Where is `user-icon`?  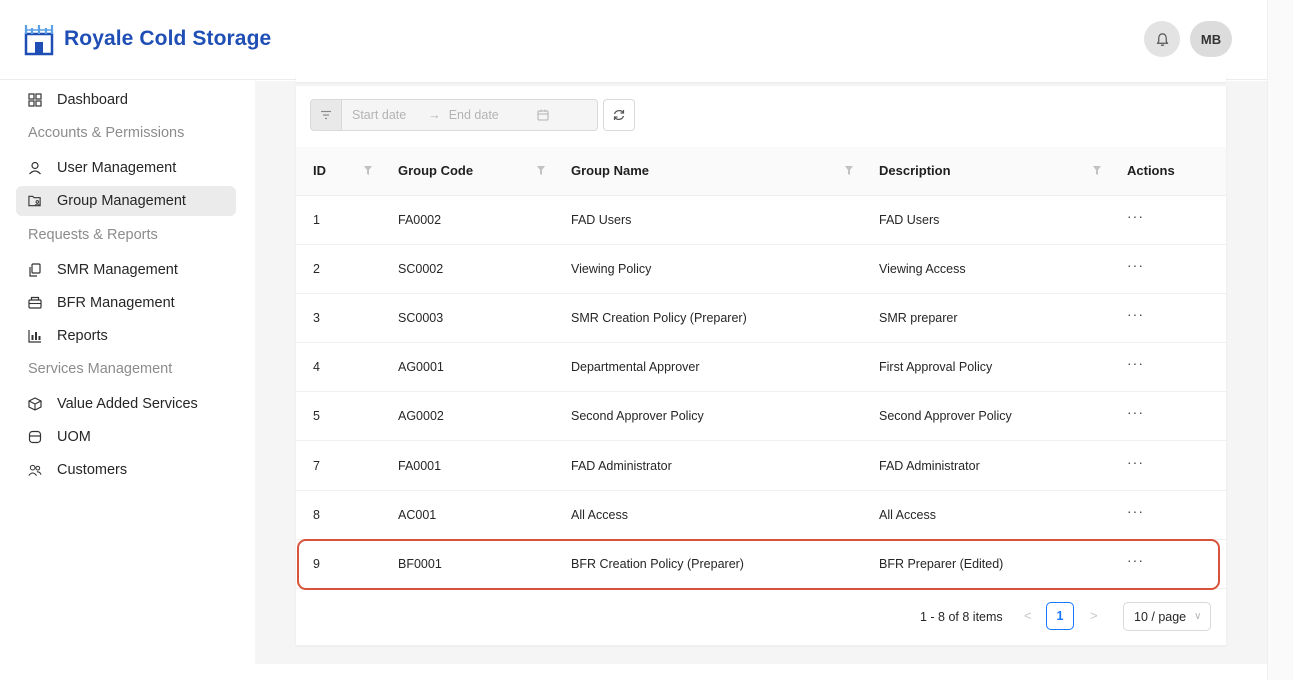 user-icon is located at coordinates (35, 168).